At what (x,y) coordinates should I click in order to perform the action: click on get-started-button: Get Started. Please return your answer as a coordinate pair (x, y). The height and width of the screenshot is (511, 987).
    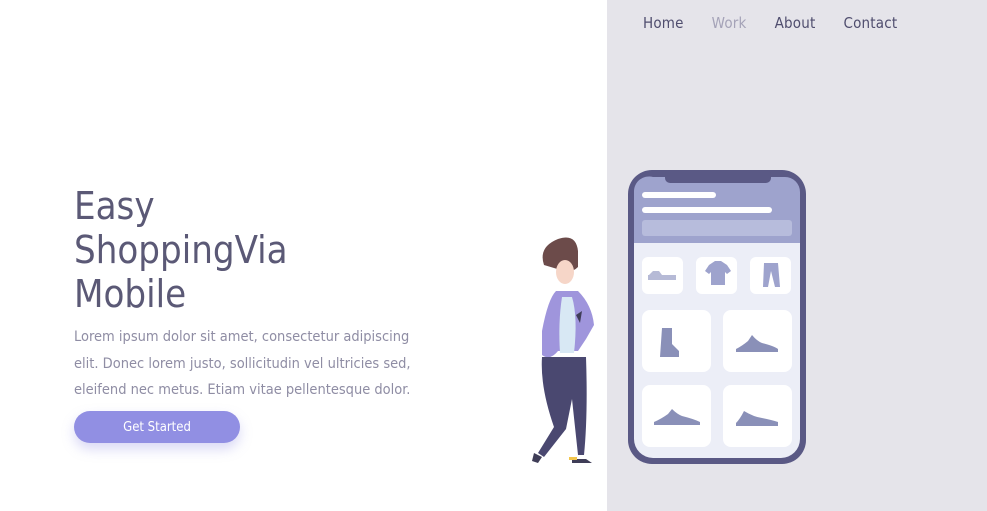
    Looking at the image, I should click on (157, 427).